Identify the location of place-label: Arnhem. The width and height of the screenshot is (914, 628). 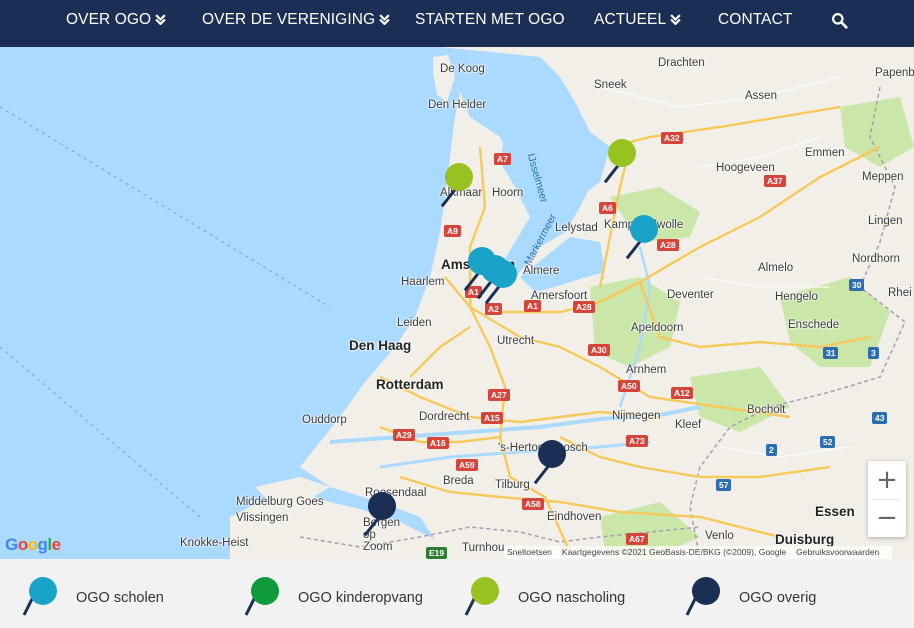
(646, 370).